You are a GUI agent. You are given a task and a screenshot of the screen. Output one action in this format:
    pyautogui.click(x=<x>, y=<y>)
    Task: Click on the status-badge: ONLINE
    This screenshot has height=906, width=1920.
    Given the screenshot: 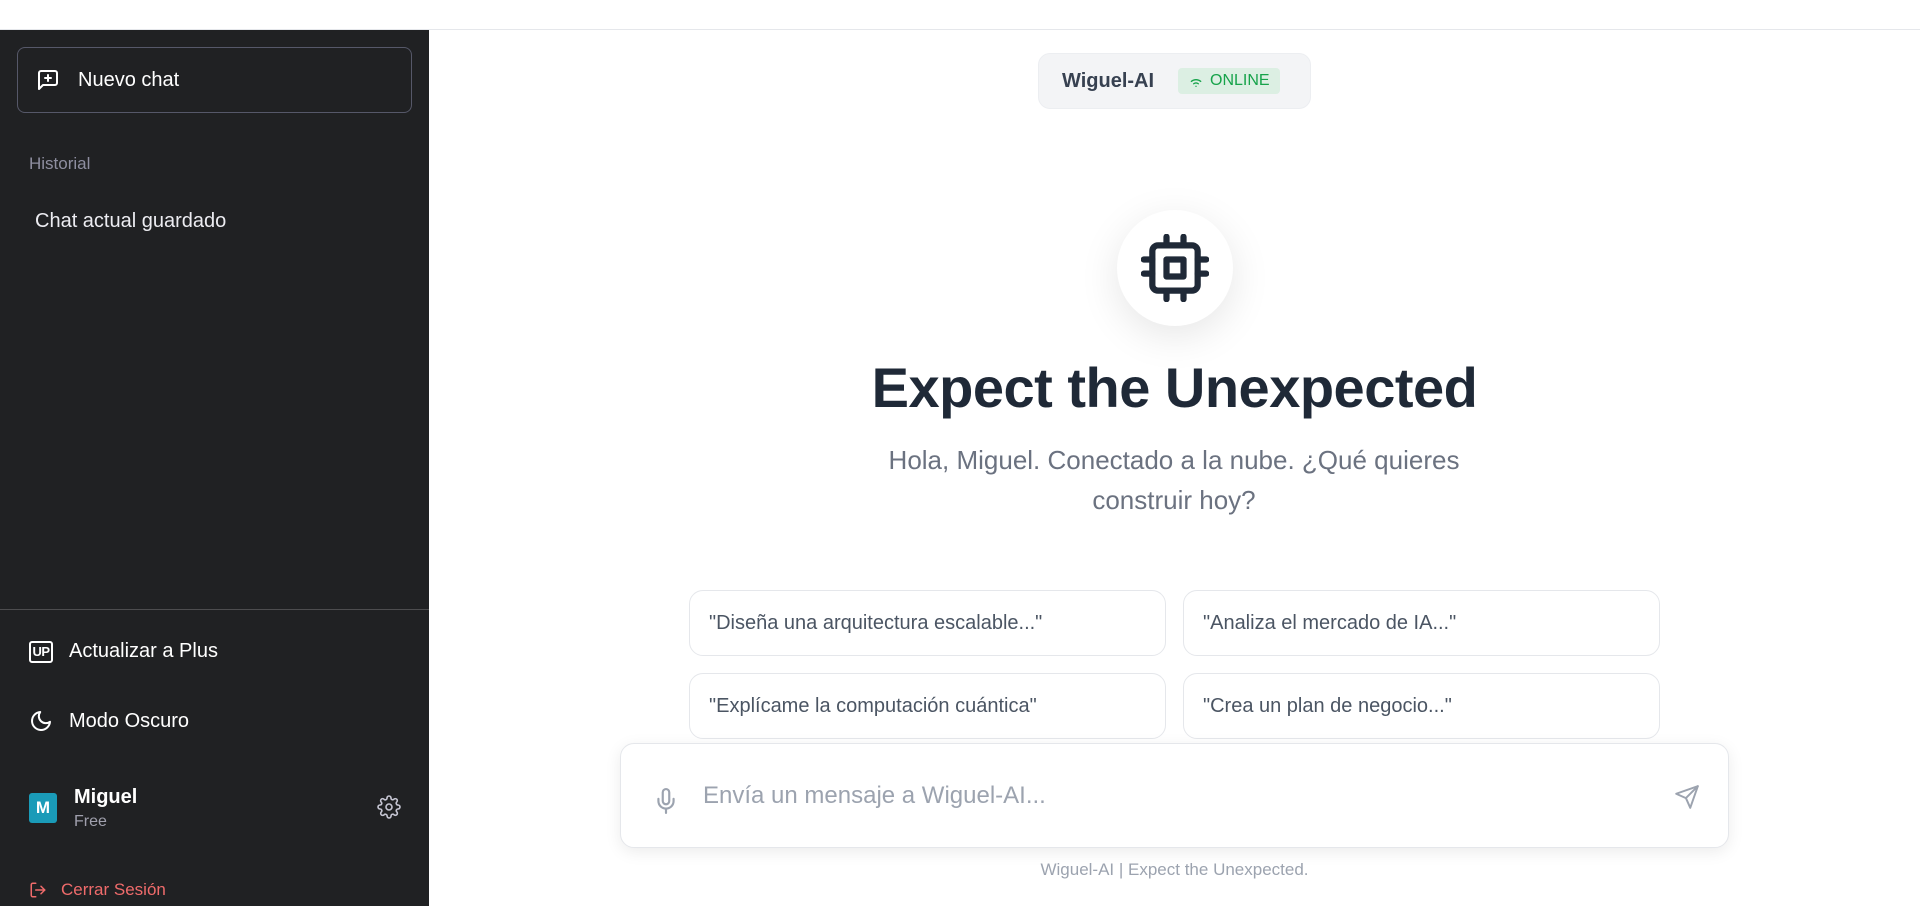 What is the action you would take?
    pyautogui.click(x=1229, y=81)
    